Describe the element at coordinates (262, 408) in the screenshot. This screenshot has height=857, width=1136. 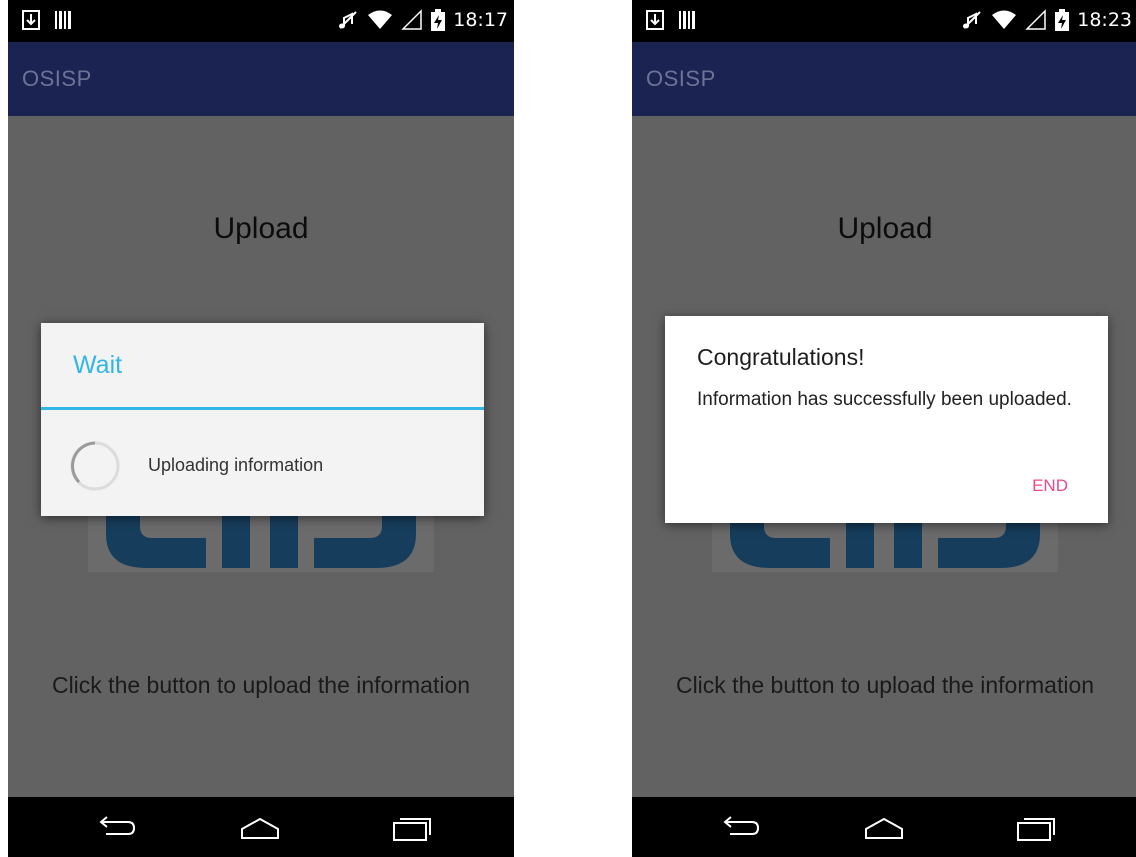
I see `dialog-title-divider` at that location.